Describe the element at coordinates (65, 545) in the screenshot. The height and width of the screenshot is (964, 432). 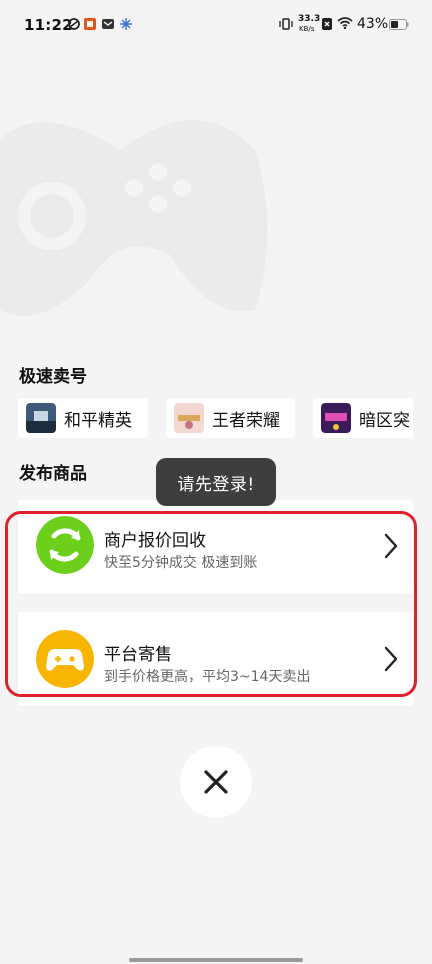
I see `recycle-icon` at that location.